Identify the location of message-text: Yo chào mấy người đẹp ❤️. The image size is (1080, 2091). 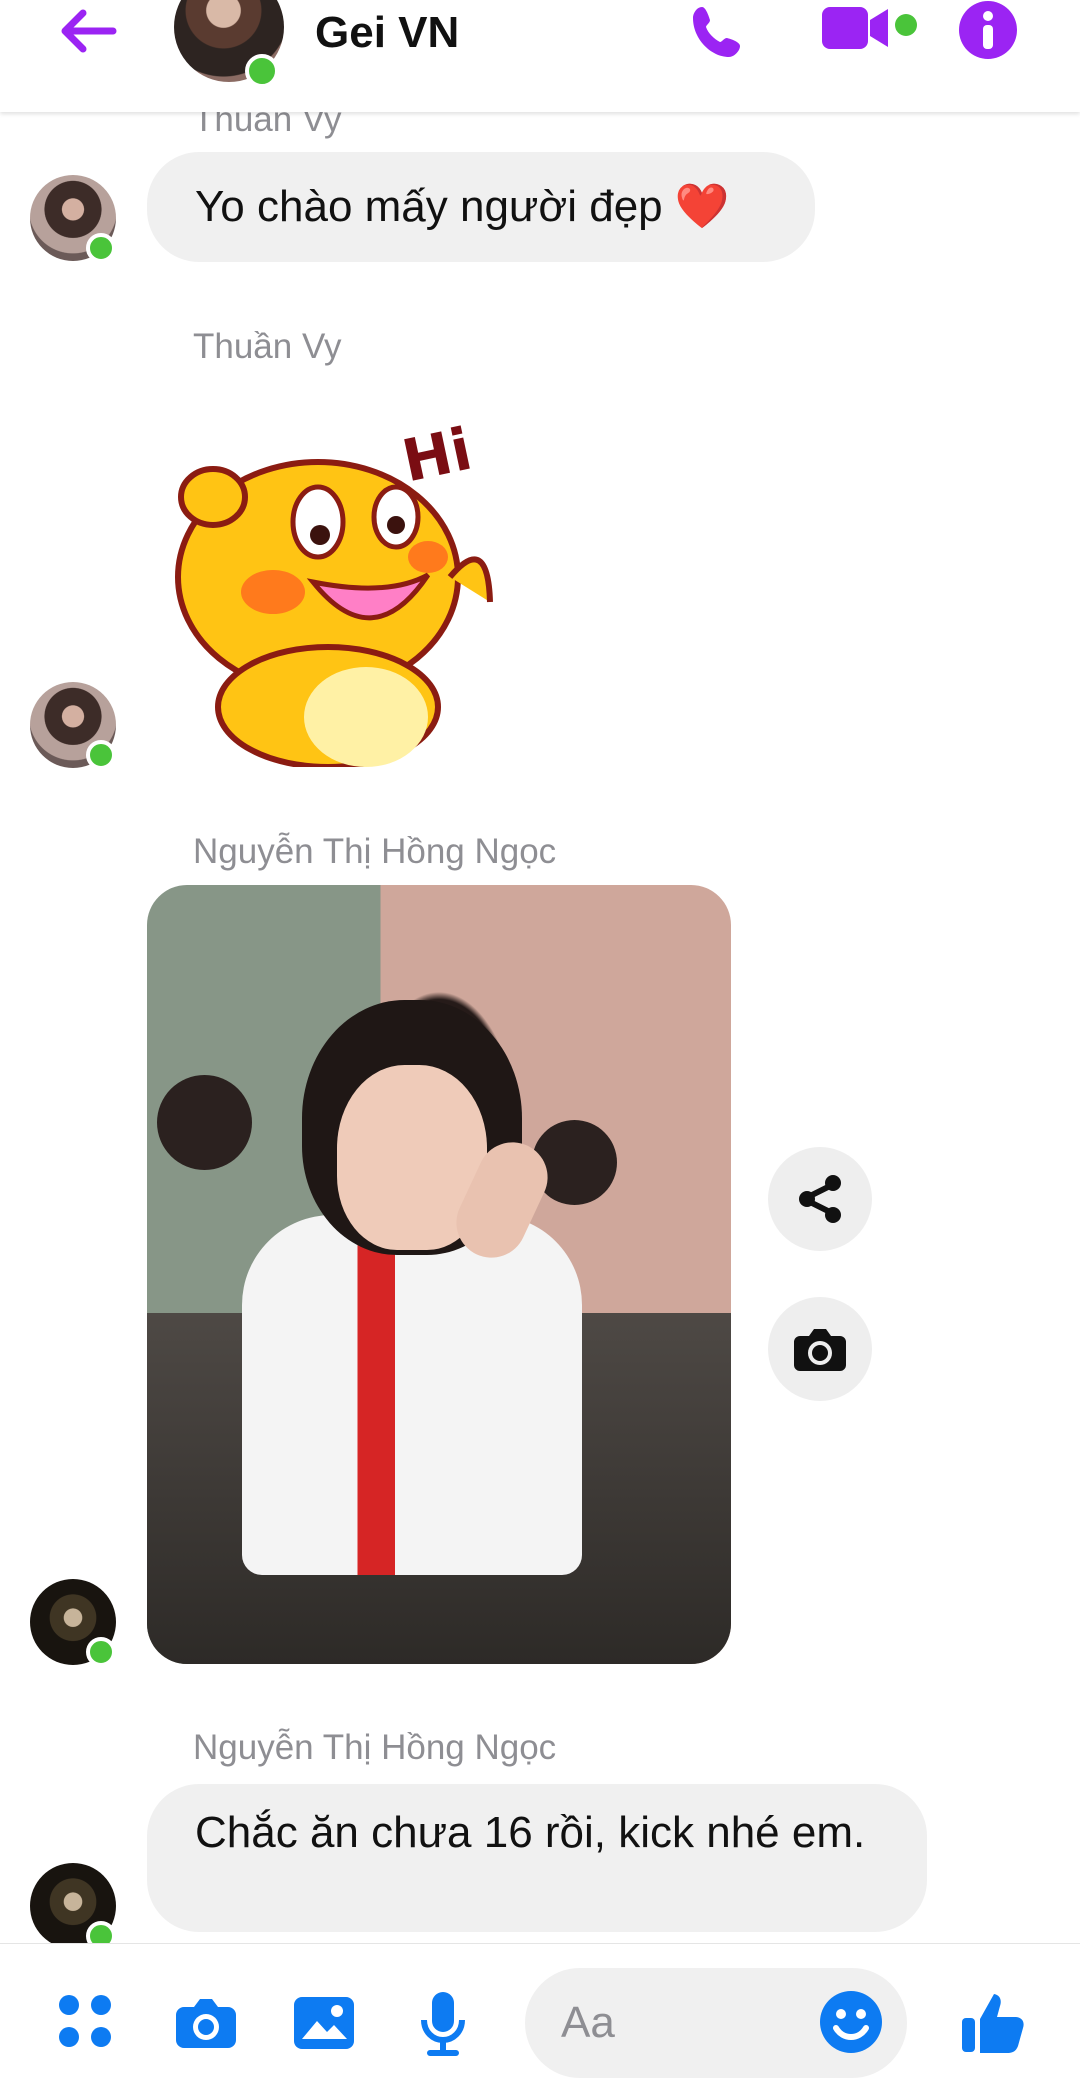
(462, 206).